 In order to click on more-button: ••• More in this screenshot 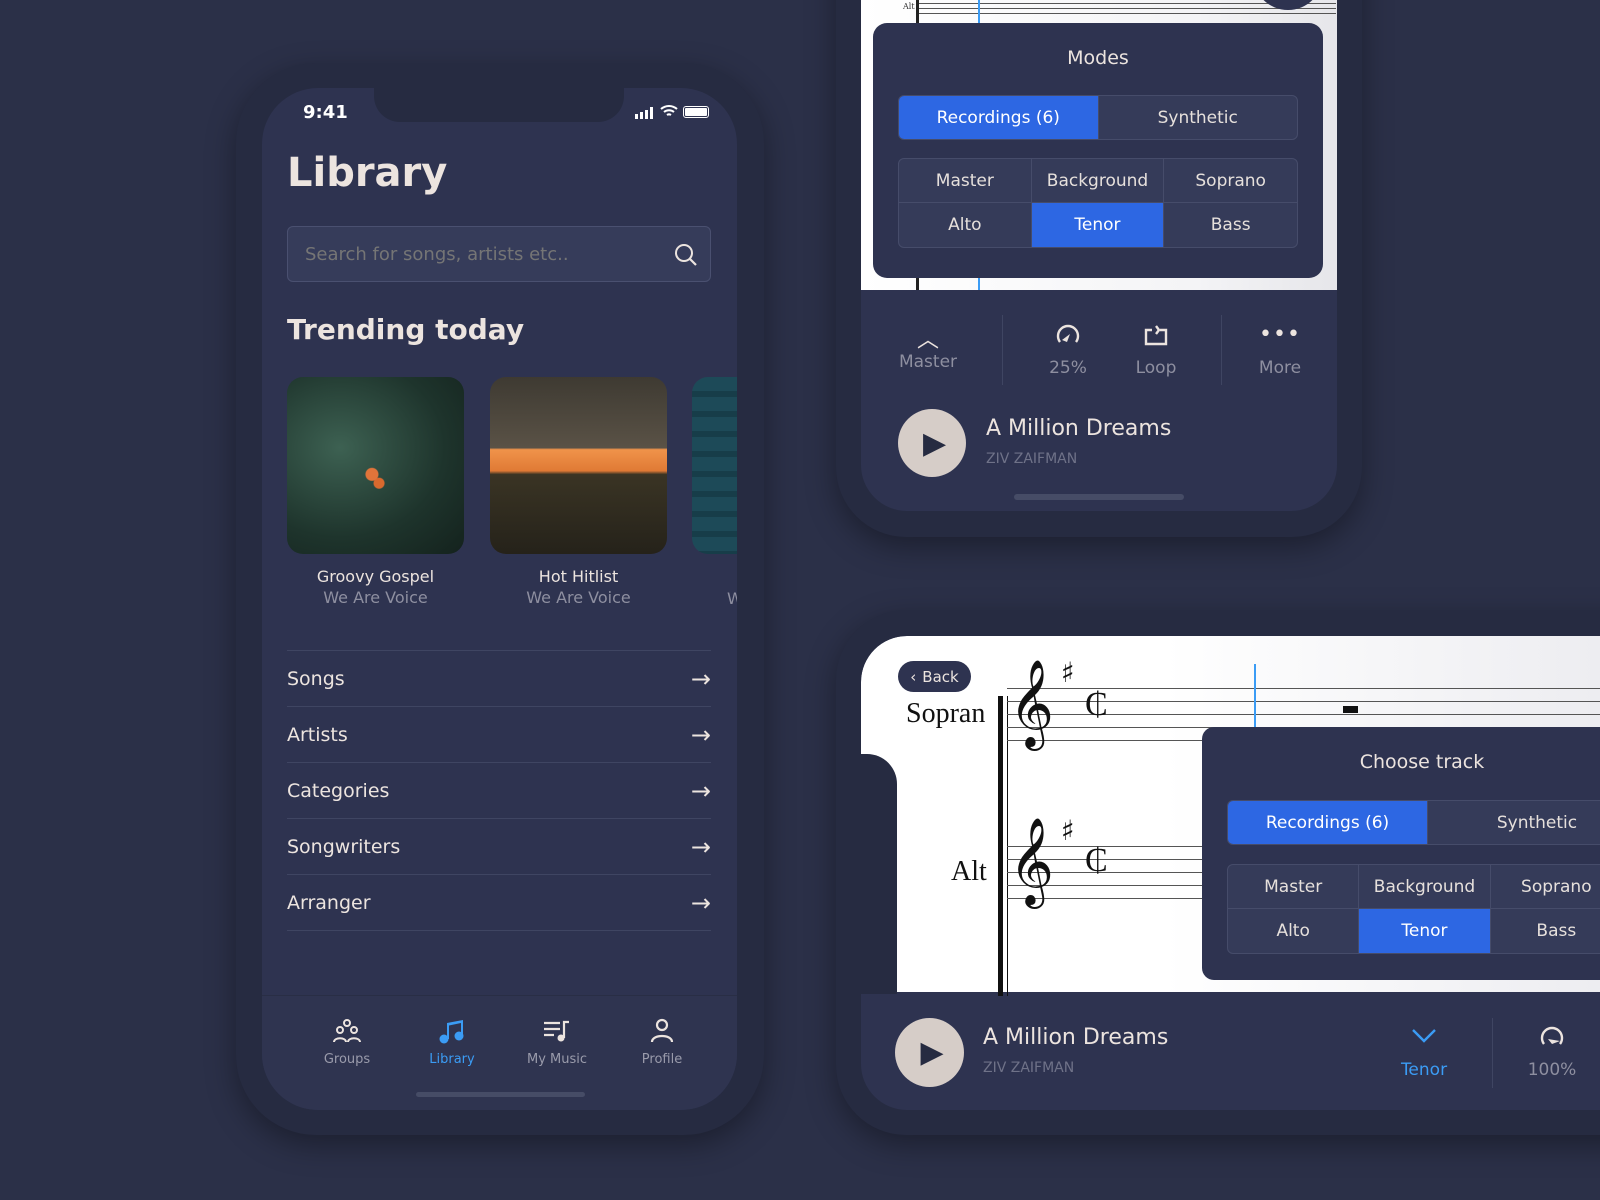, I will do `click(1280, 350)`.